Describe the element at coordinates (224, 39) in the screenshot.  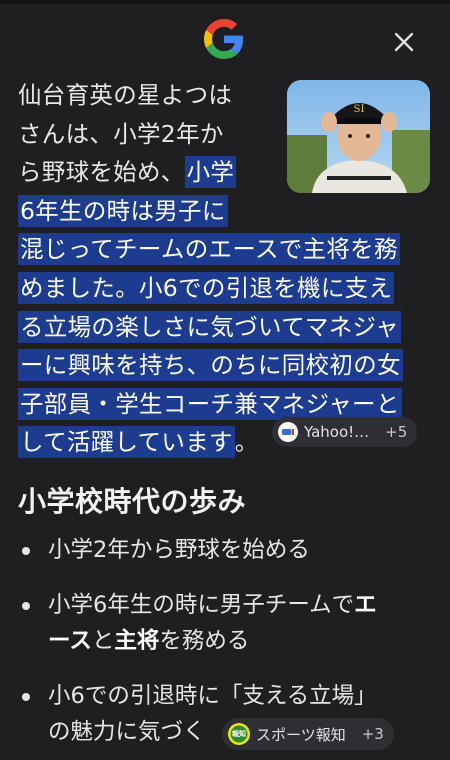
I see `google-logo` at that location.